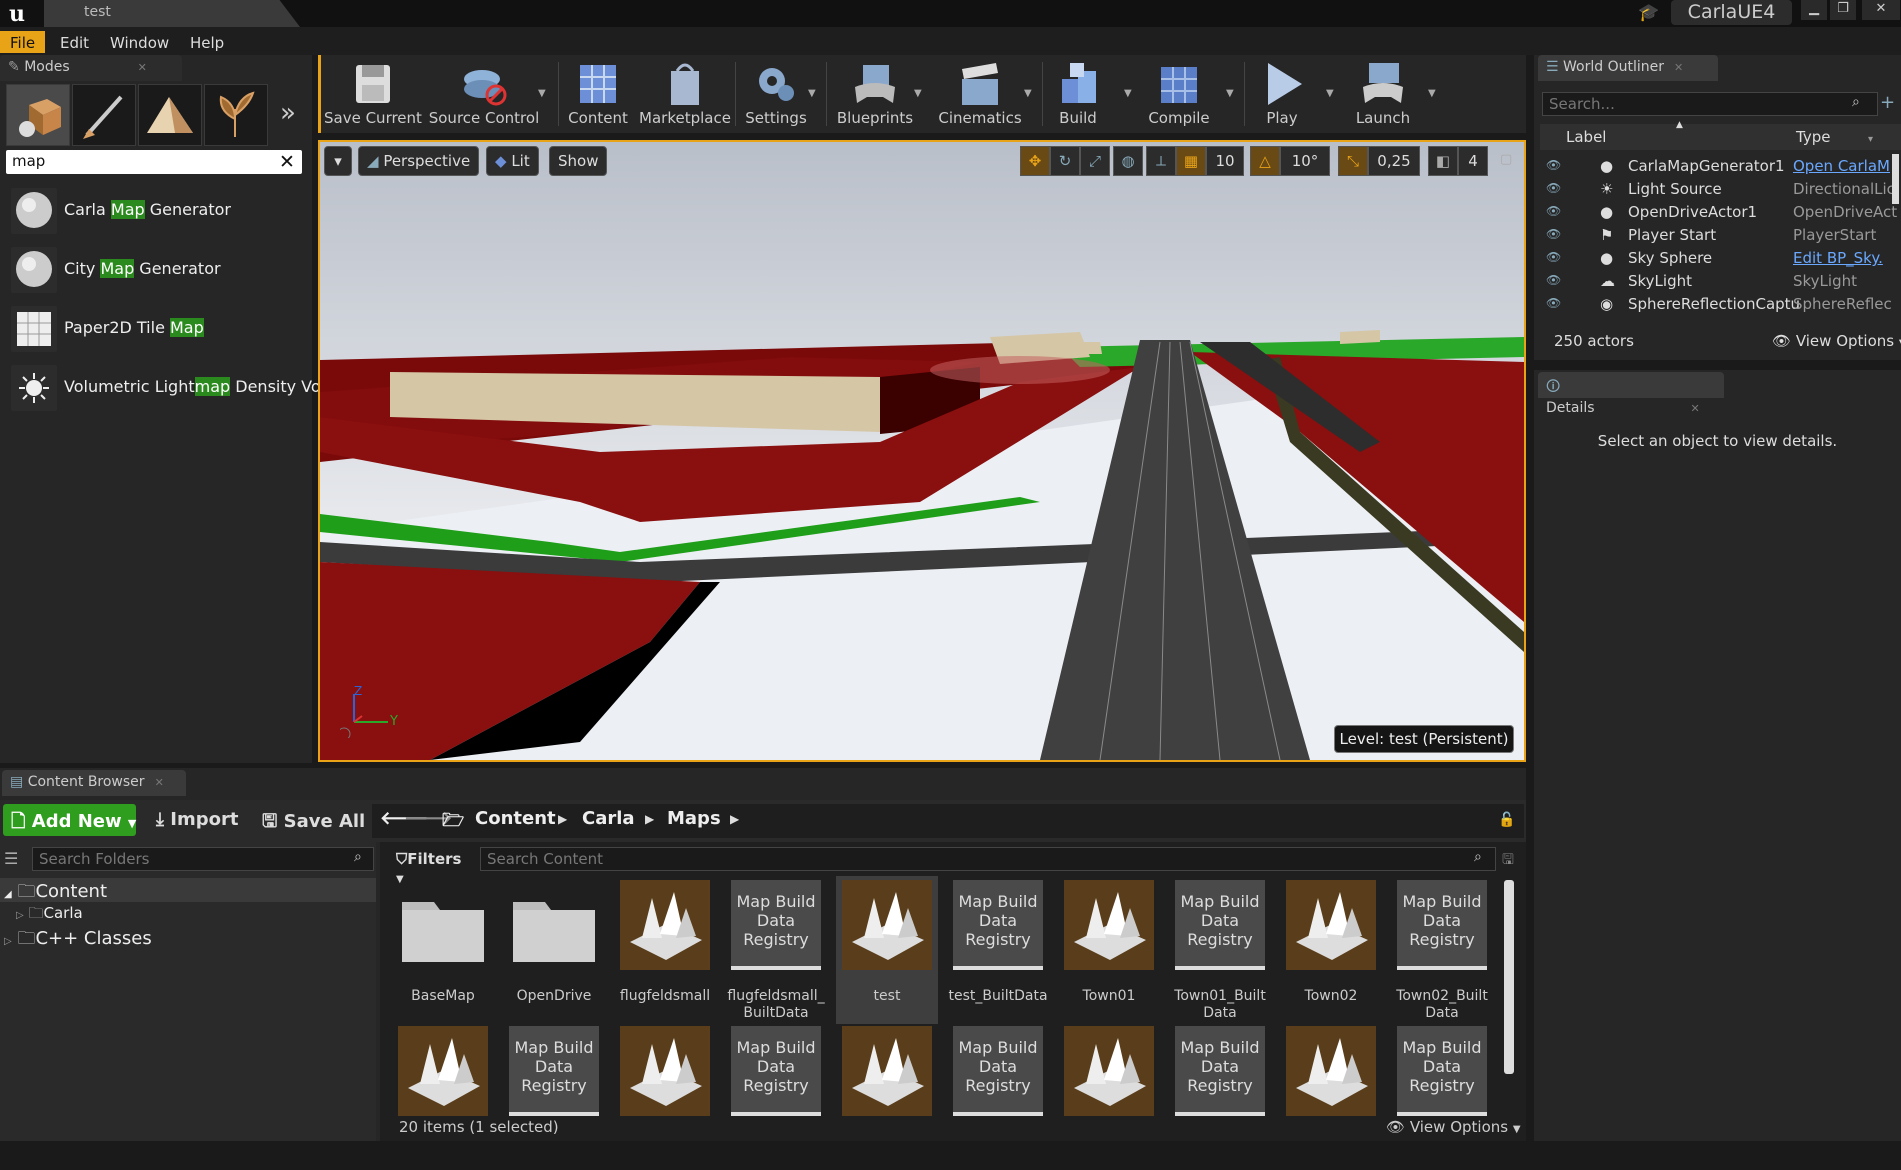 The height and width of the screenshot is (1170, 1901). I want to click on settings-button: Settings, so click(776, 94).